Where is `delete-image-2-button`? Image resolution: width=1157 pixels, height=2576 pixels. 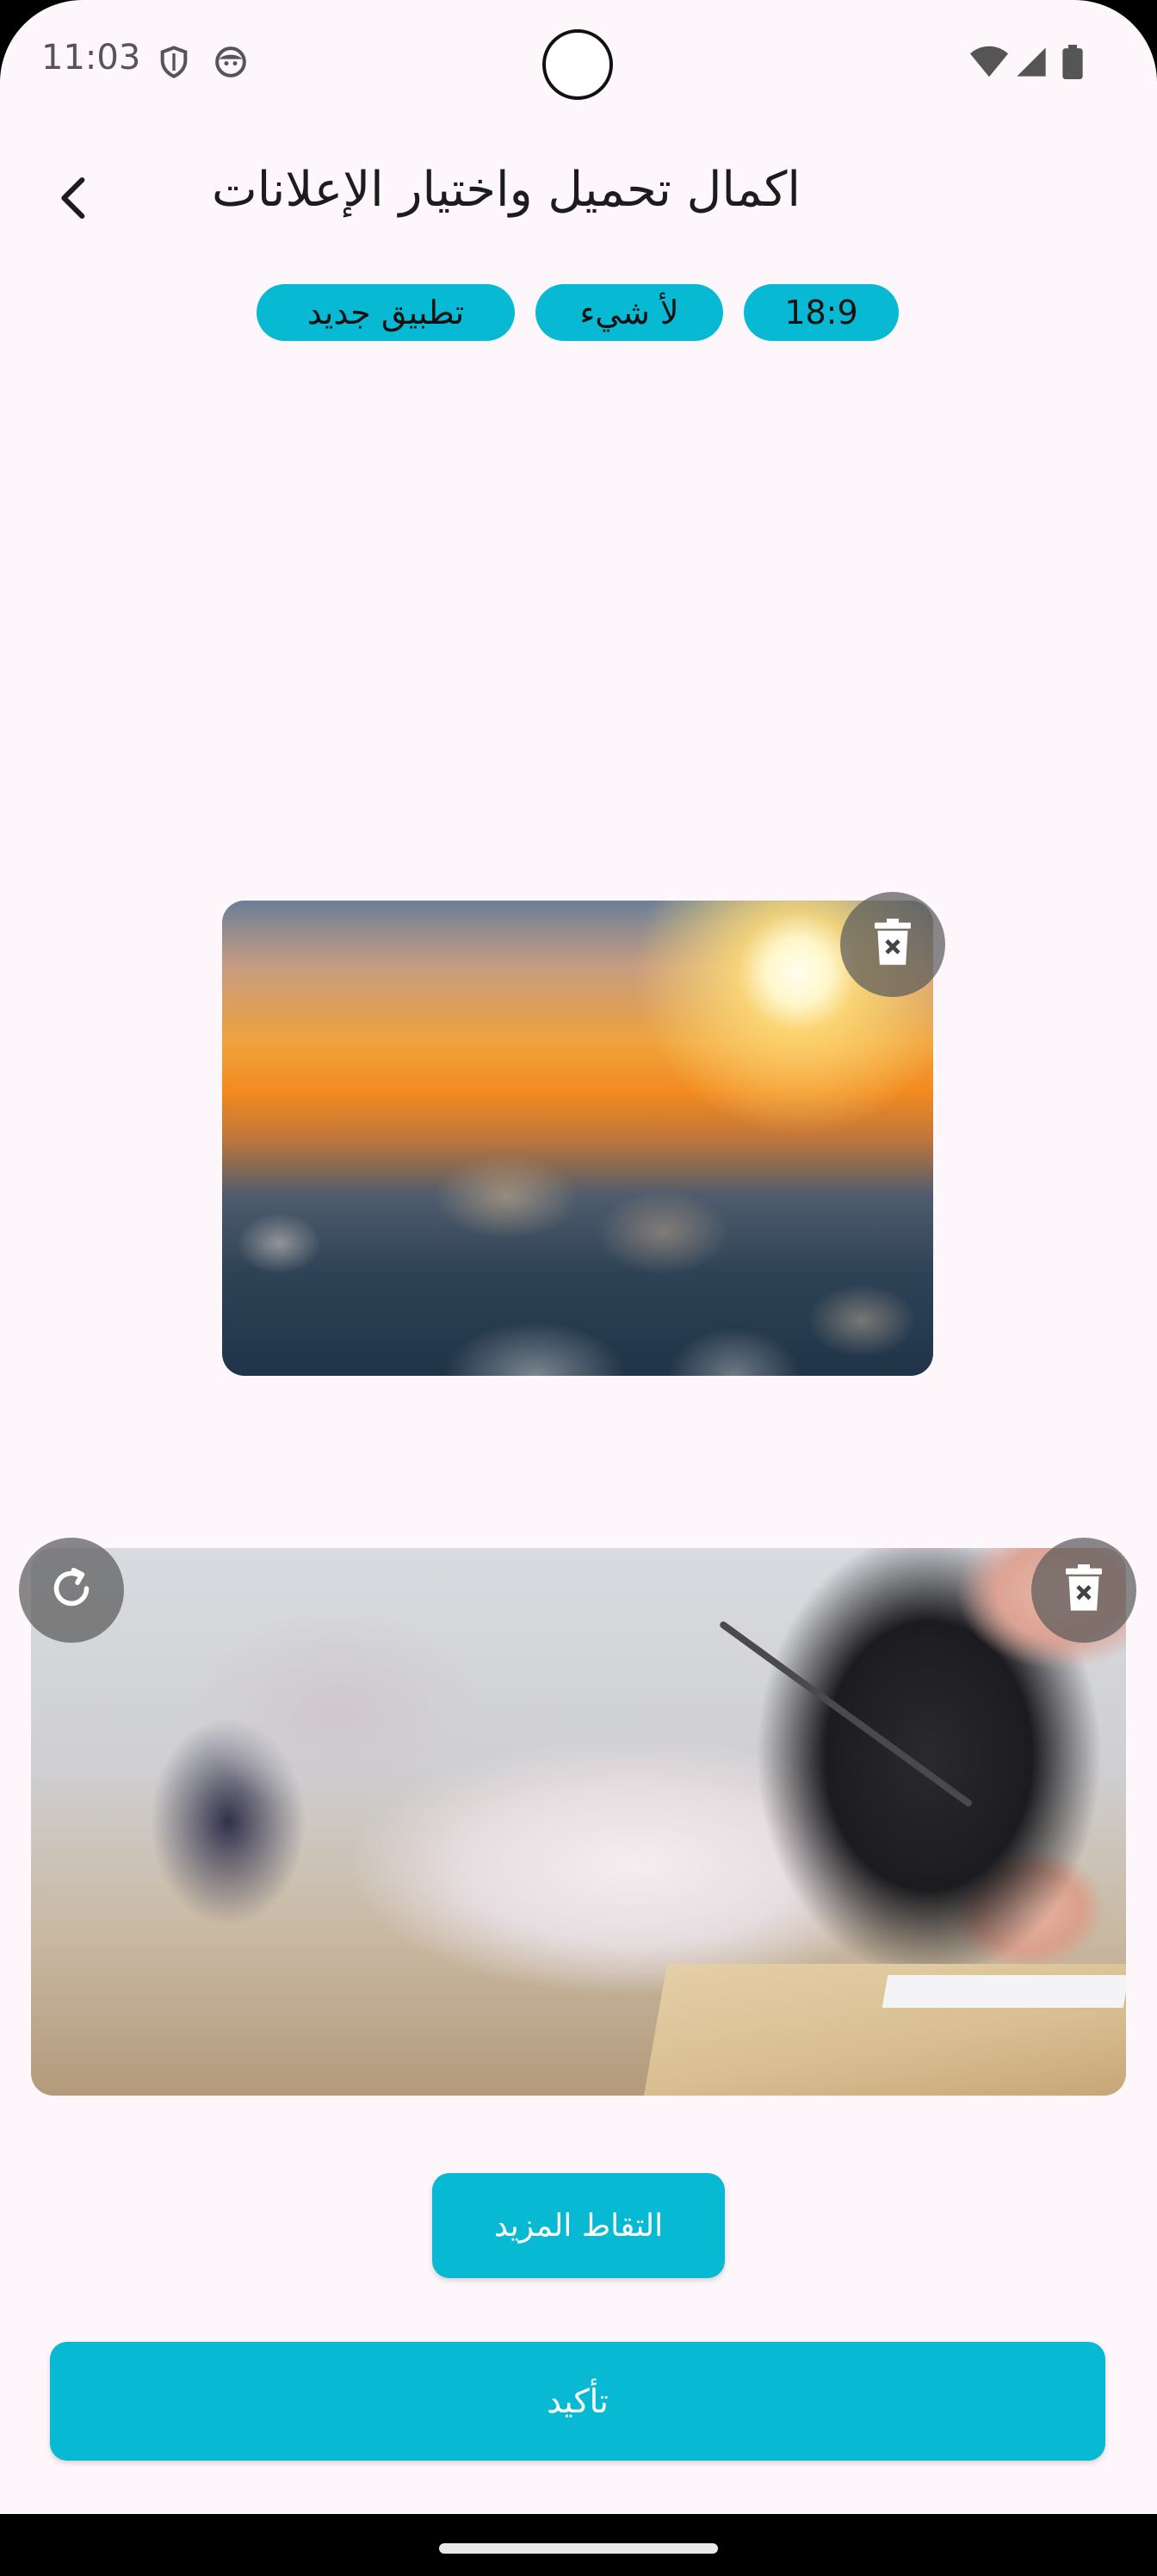 delete-image-2-button is located at coordinates (1083, 1590).